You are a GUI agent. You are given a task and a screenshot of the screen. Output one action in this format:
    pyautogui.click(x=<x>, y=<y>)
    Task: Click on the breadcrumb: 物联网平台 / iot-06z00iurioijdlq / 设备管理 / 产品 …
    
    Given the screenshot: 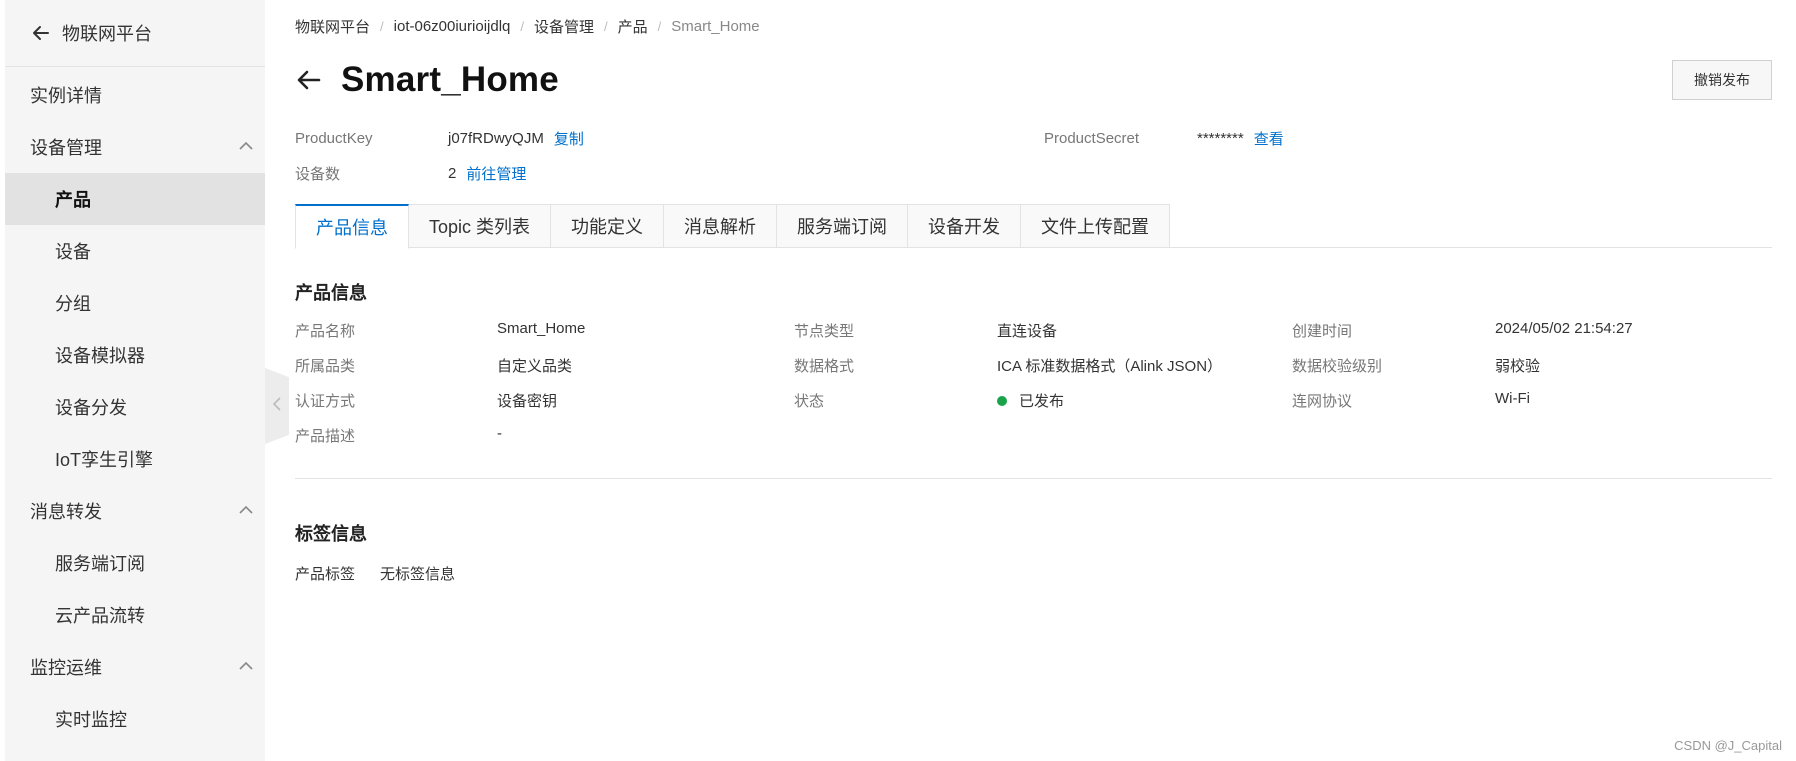 What is the action you would take?
    pyautogui.click(x=527, y=26)
    